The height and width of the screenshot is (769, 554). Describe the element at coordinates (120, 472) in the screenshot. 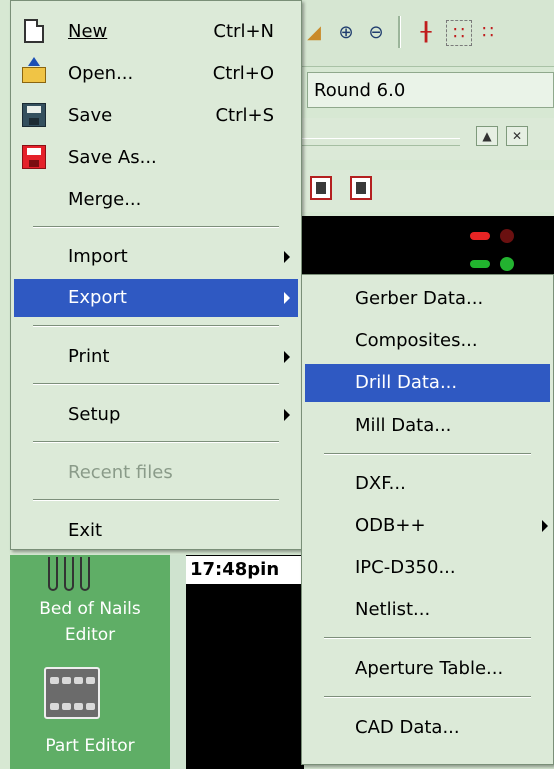

I see `menu-item-label: Recent files` at that location.